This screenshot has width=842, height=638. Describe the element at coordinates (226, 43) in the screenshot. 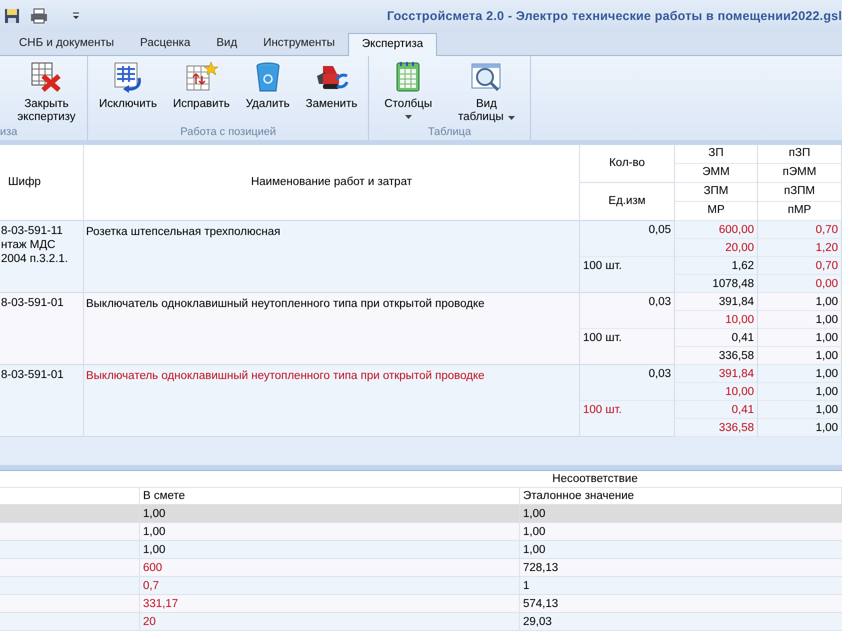

I see `ribbon-tab: Вид` at that location.